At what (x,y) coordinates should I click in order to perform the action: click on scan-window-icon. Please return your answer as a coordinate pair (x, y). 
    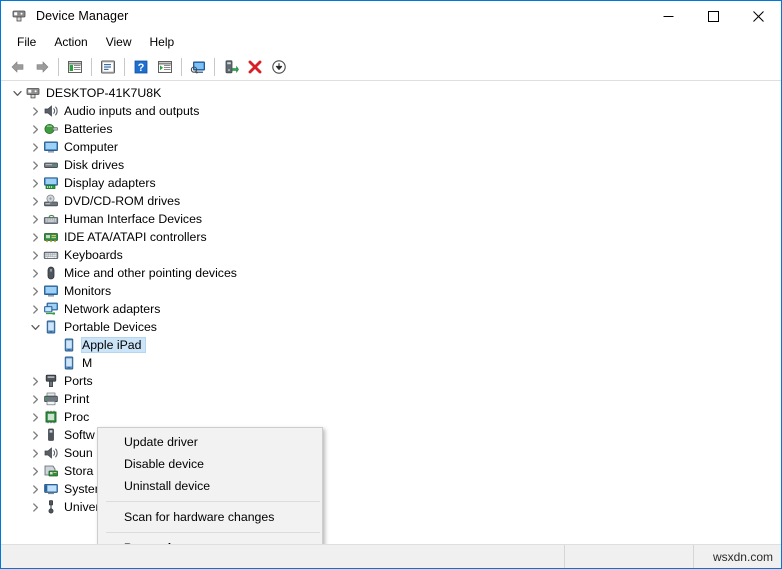
    Looking at the image, I should click on (165, 67).